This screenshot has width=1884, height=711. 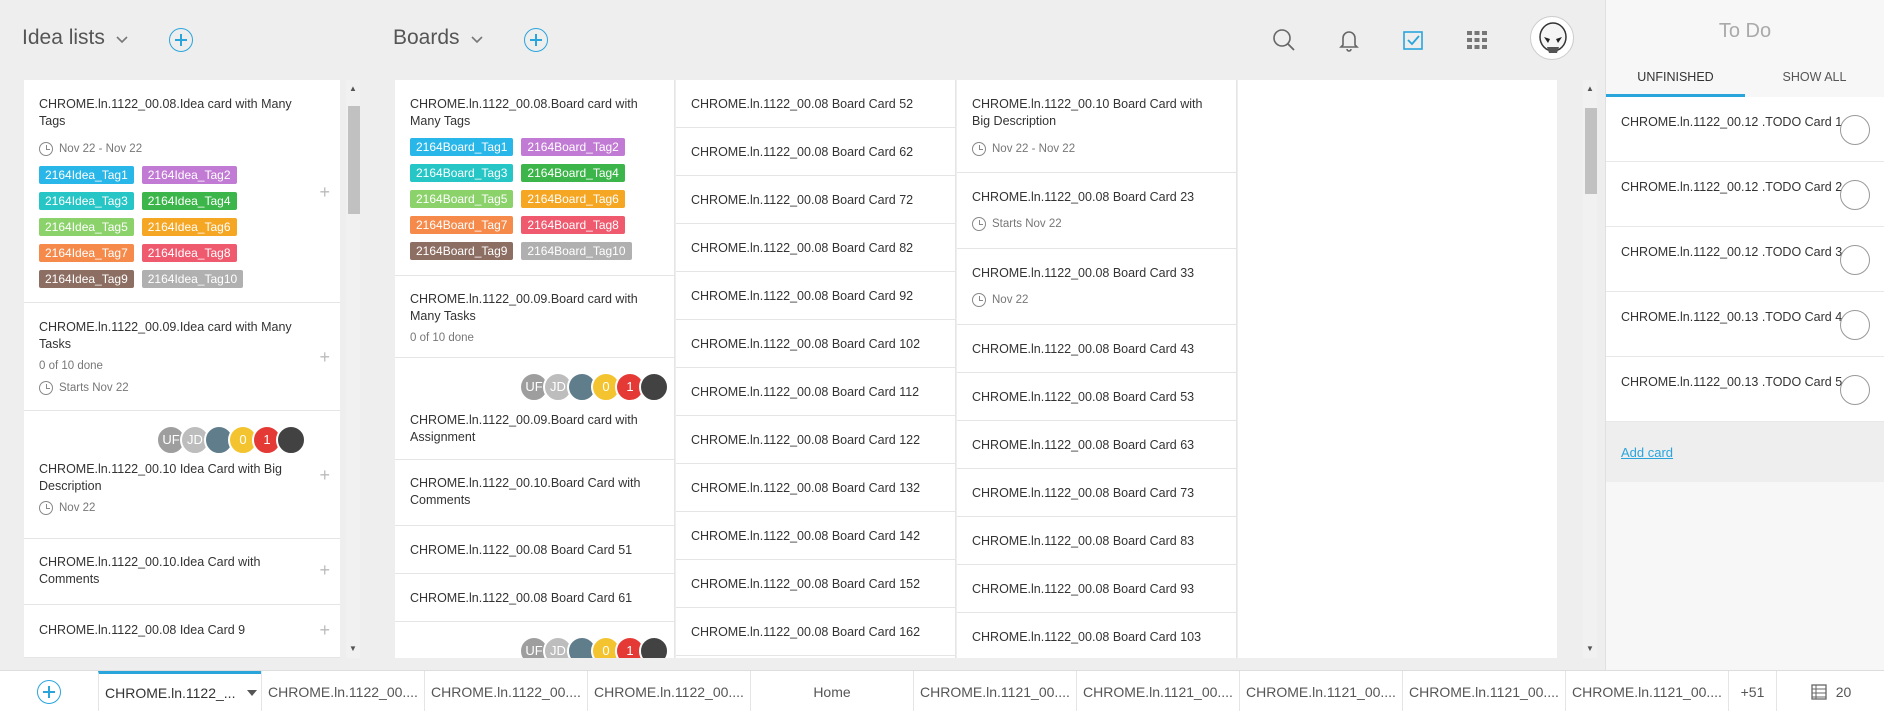 I want to click on tag: 2164Idea_Tag5, so click(x=86, y=227).